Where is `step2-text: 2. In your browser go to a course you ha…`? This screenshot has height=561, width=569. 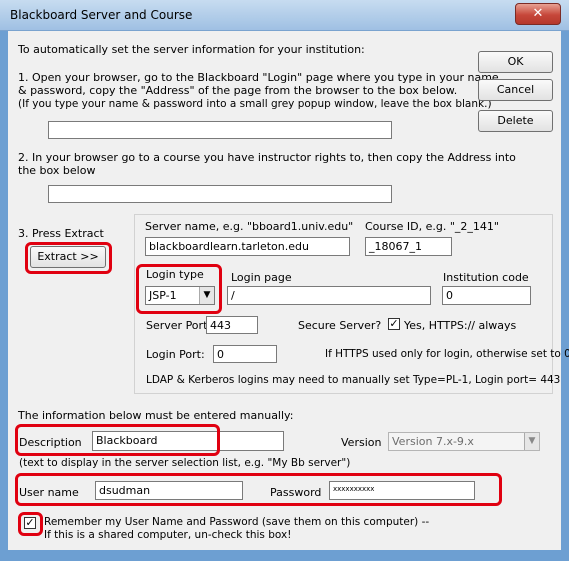 step2-text: 2. In your browser go to a course you ha… is located at coordinates (267, 157).